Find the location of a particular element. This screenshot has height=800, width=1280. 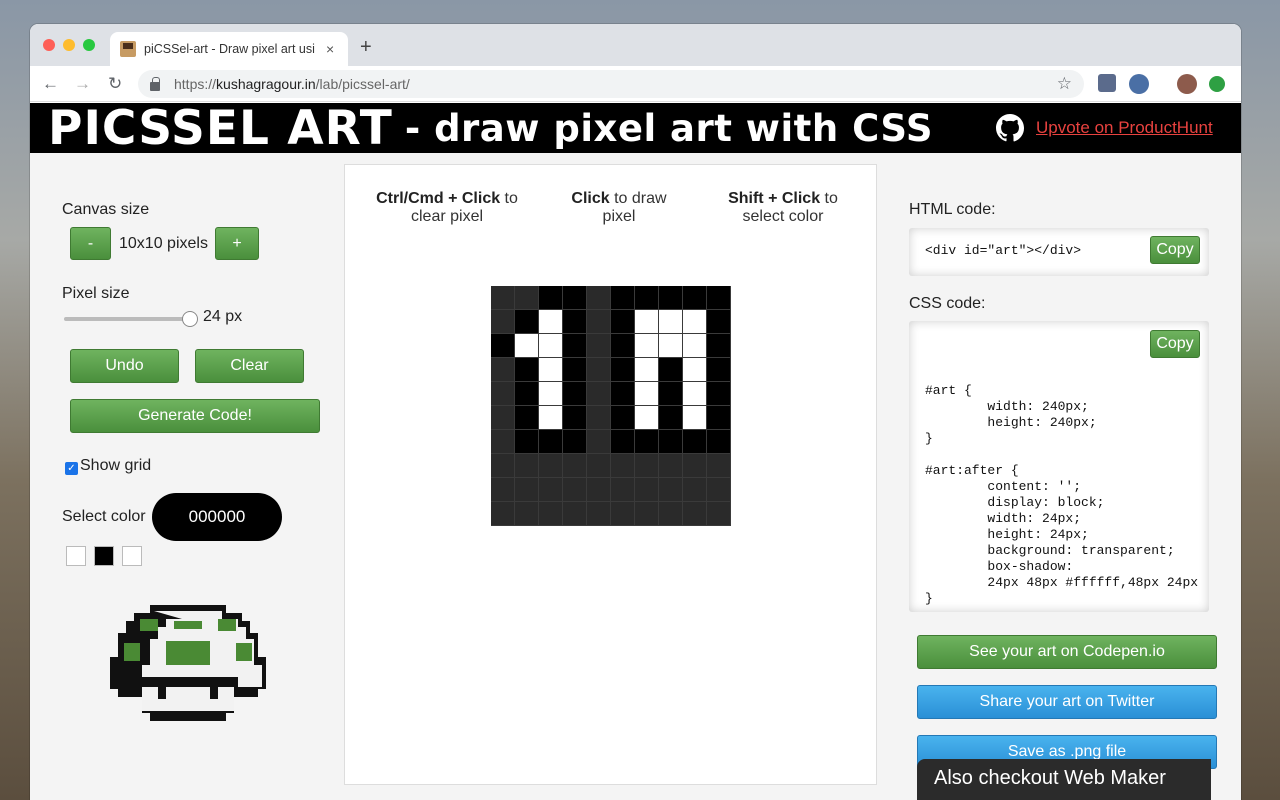

pixel-size-slider is located at coordinates (128, 319).